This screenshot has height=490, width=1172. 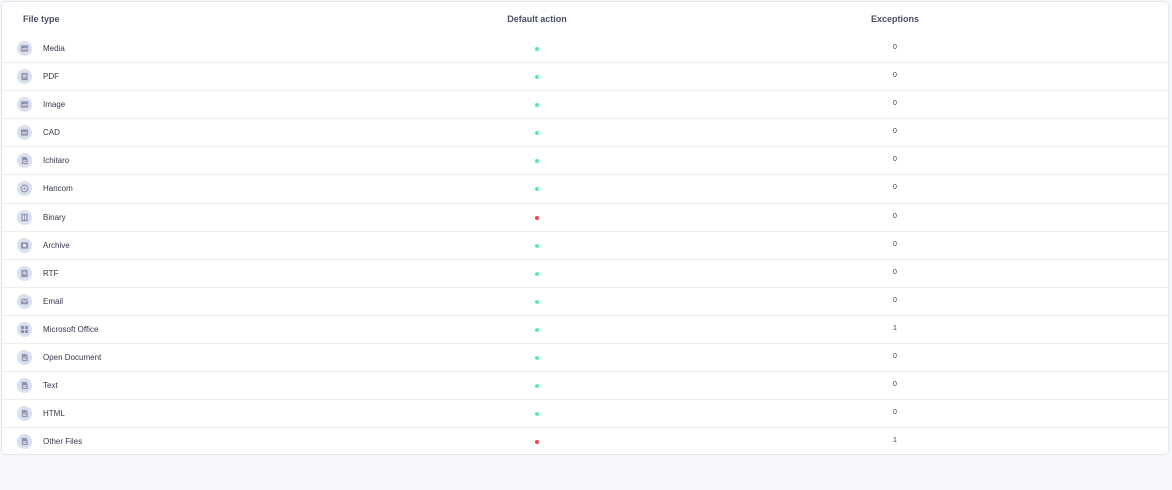 I want to click on table-row: PDF 0, so click(x=585, y=77).